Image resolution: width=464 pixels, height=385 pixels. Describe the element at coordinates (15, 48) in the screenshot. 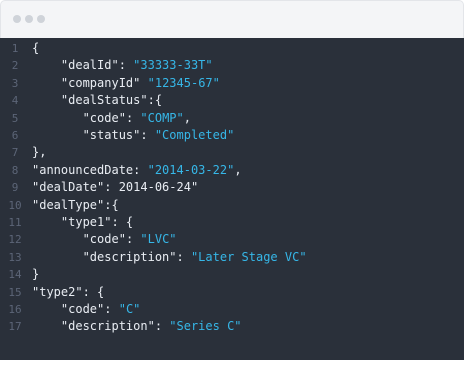

I see `line-number: 1` at that location.